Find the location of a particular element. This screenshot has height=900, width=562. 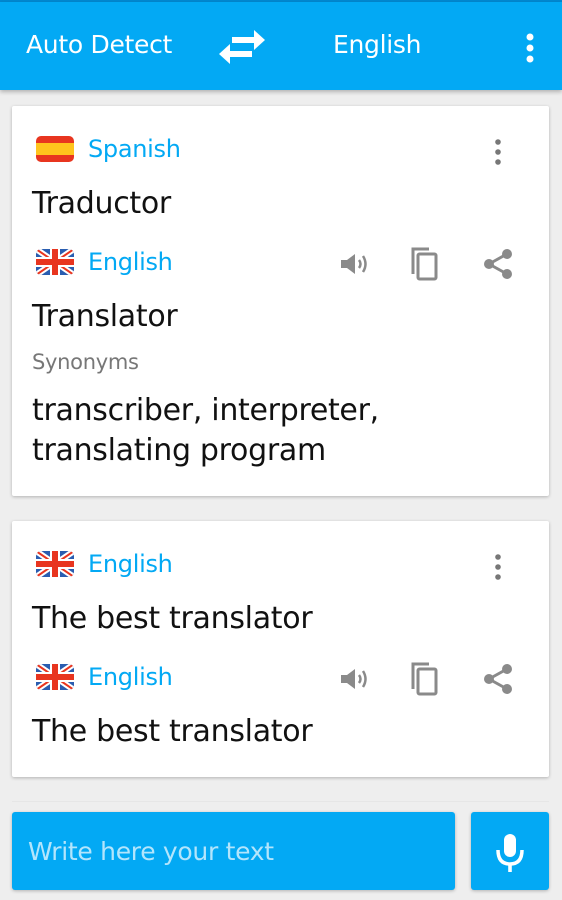

source-language-selector: Auto Detect is located at coordinates (99, 44).